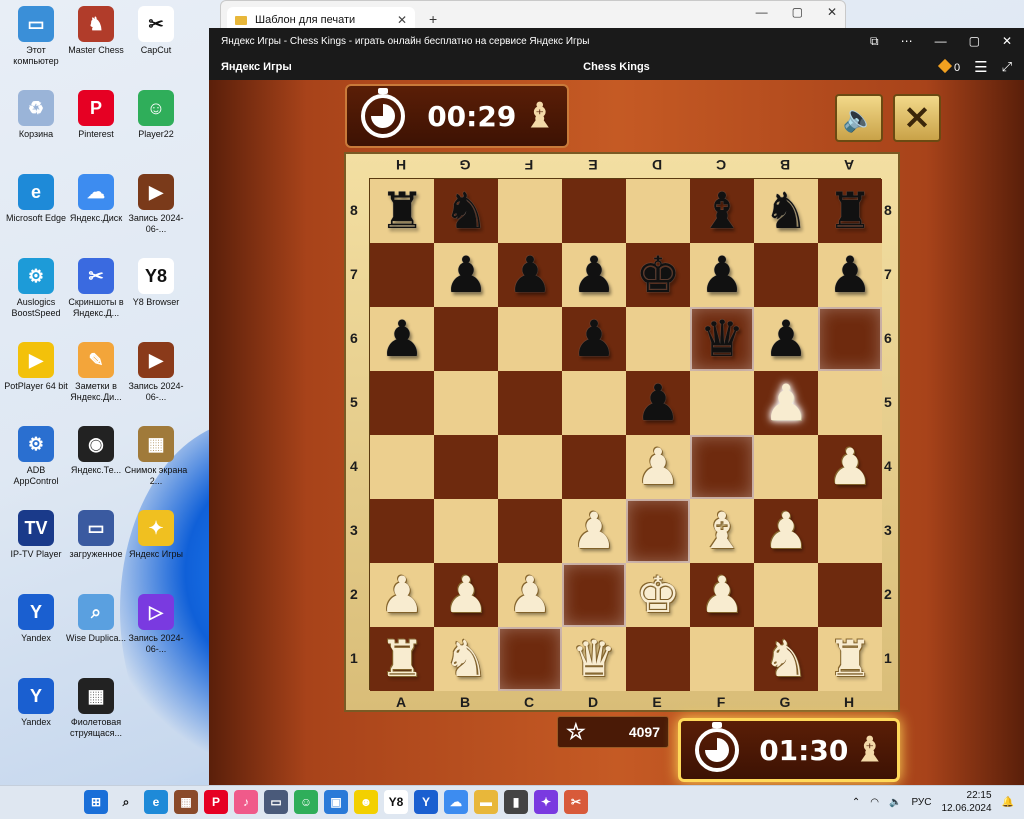 This screenshot has height=819, width=1024. What do you see at coordinates (36, 36) in the screenshot?
I see `desktop-icon-monitor: ▭ Этот компьютер` at bounding box center [36, 36].